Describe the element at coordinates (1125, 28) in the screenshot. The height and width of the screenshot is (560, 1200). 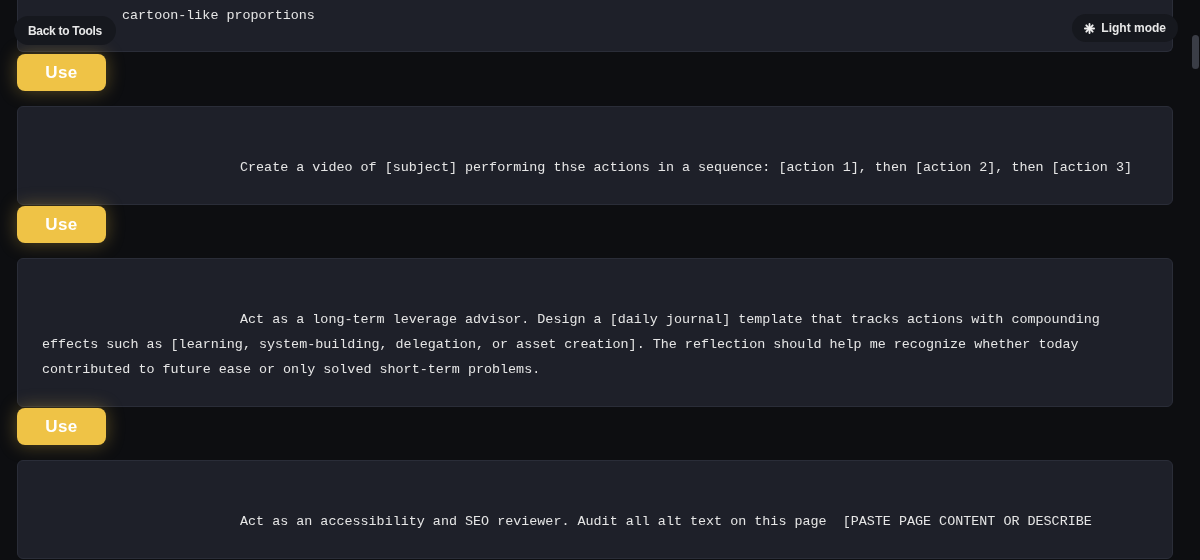
I see `theme-toggle-button: Light mode` at that location.